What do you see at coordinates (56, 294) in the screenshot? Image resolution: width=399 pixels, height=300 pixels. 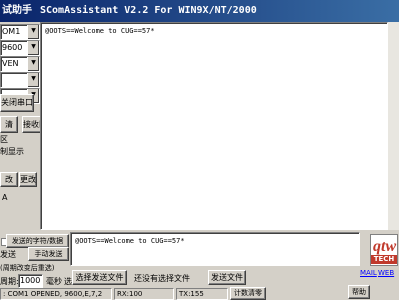 I see `port-status: : COM1 OPENED, 9600,E,7,2` at bounding box center [56, 294].